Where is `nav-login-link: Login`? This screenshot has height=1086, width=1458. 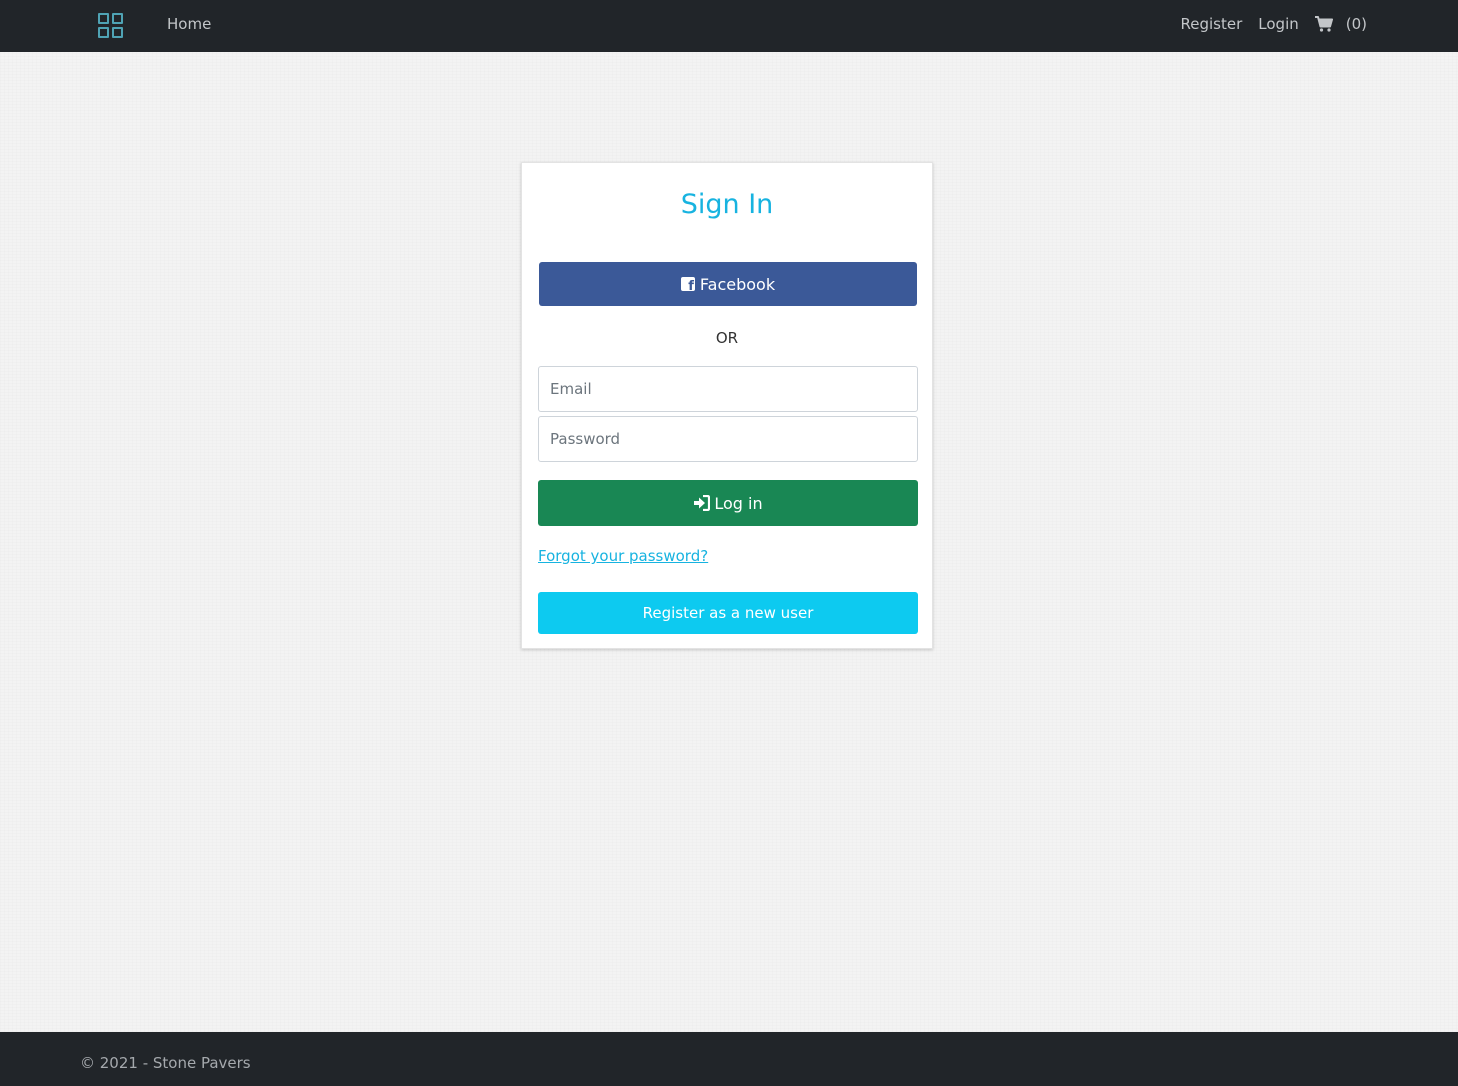
nav-login-link: Login is located at coordinates (1278, 24).